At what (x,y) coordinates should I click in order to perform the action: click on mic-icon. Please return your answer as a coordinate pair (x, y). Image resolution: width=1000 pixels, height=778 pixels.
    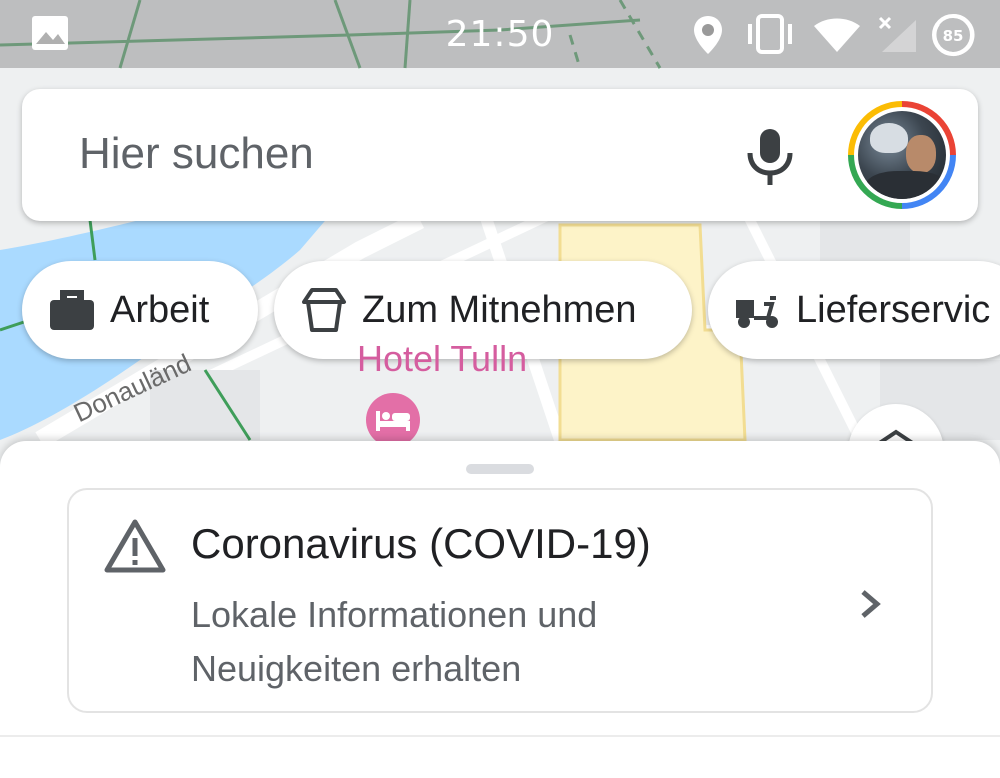
    Looking at the image, I should click on (770, 157).